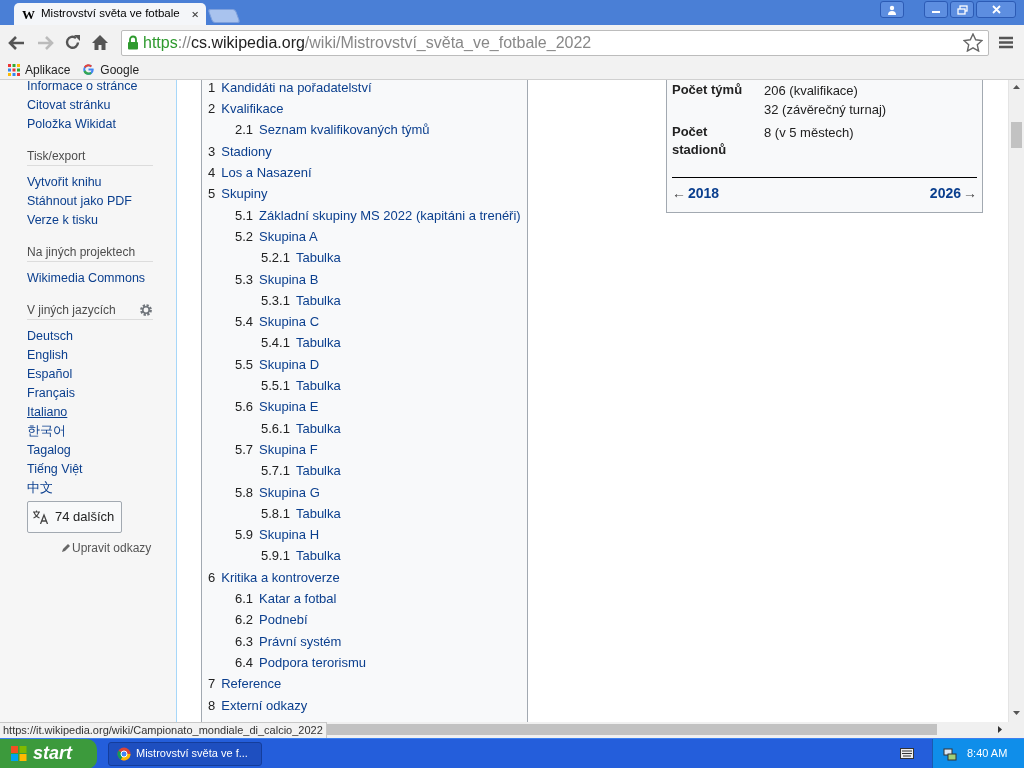  I want to click on section-heading: Tisk/export, so click(56, 156).